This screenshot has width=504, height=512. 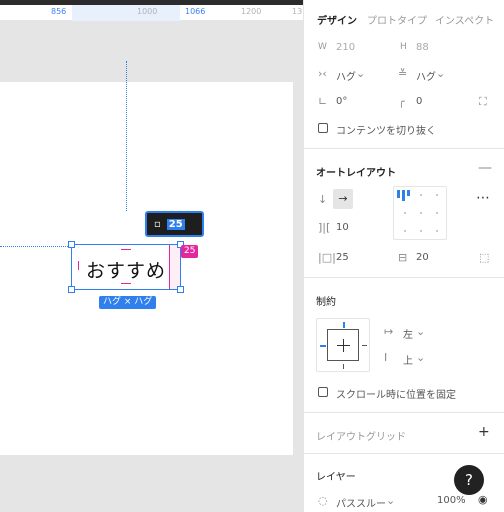 I want to click on layout-grid-title: レイアウトグリッド, so click(x=361, y=437).